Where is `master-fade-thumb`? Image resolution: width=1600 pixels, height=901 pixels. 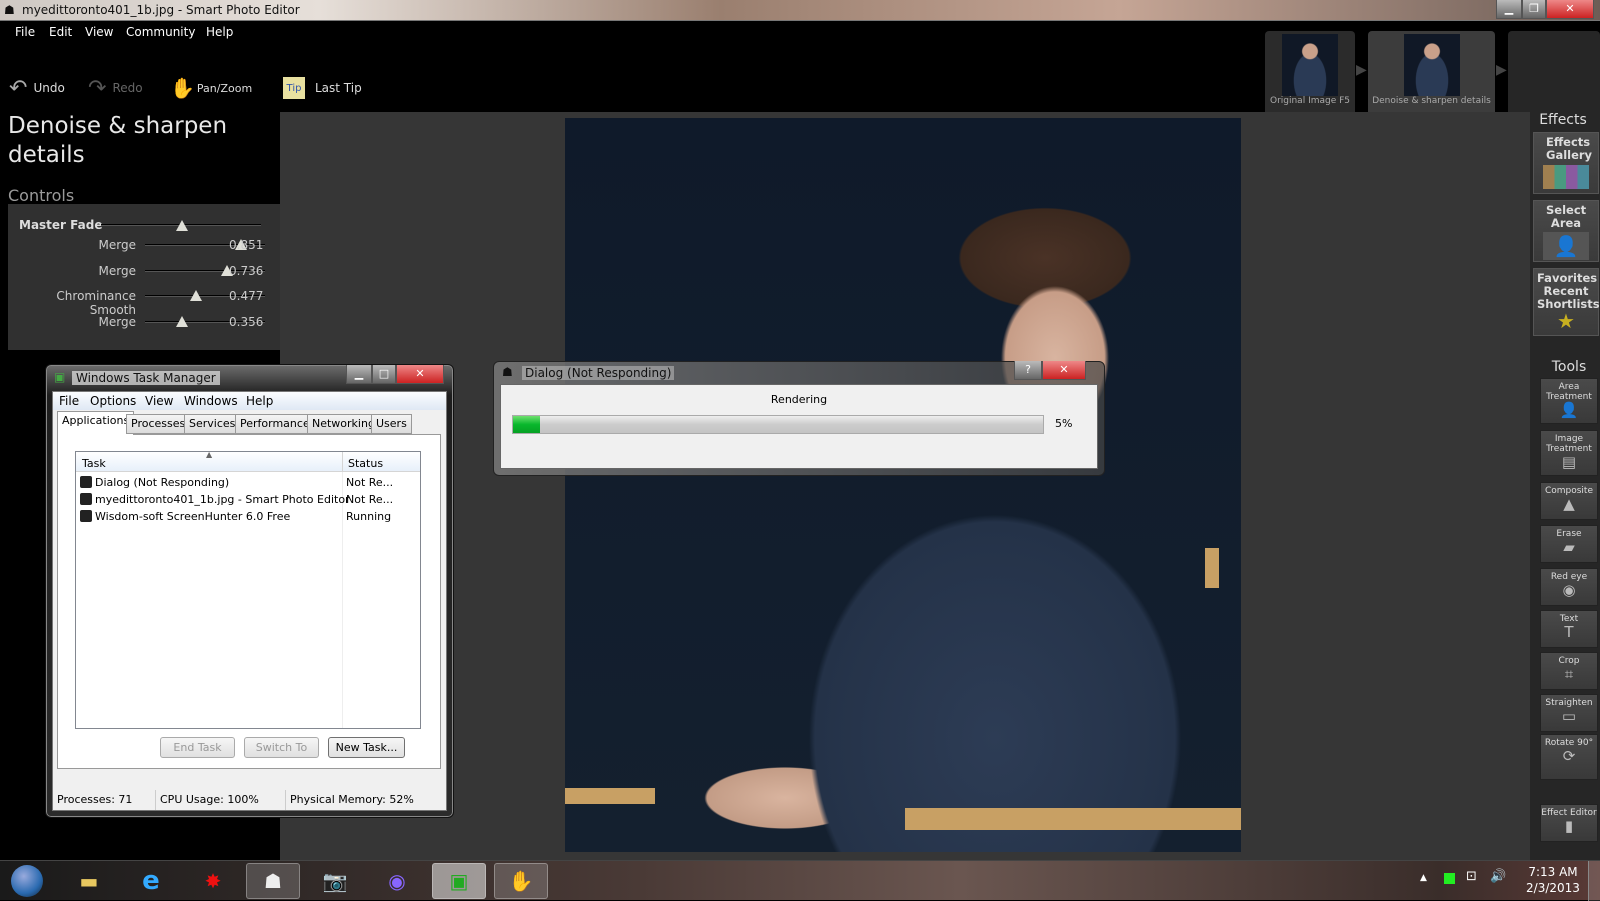
master-fade-thumb is located at coordinates (182, 225).